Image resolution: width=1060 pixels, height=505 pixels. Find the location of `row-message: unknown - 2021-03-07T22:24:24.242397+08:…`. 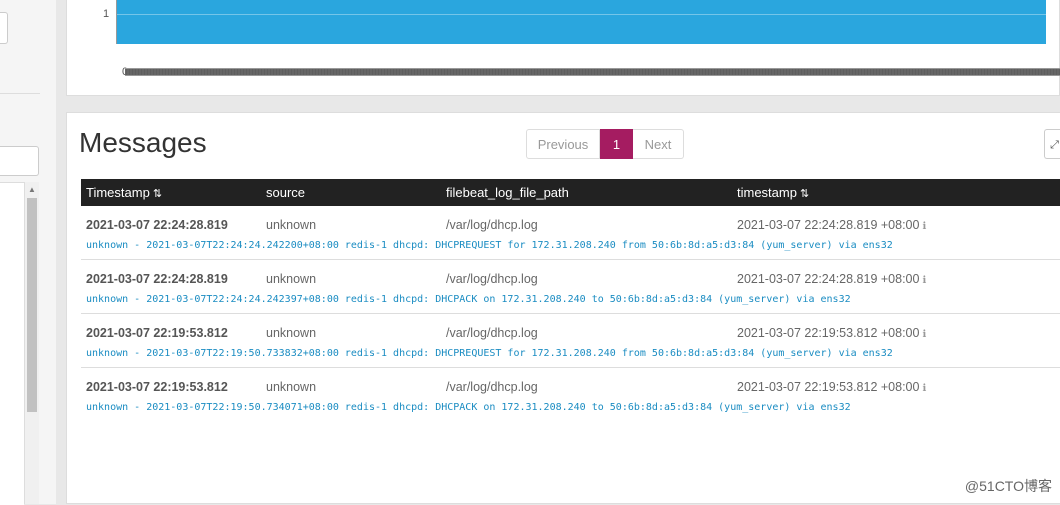

row-message: unknown - 2021-03-07T22:24:24.242397+08:… is located at coordinates (468, 299).